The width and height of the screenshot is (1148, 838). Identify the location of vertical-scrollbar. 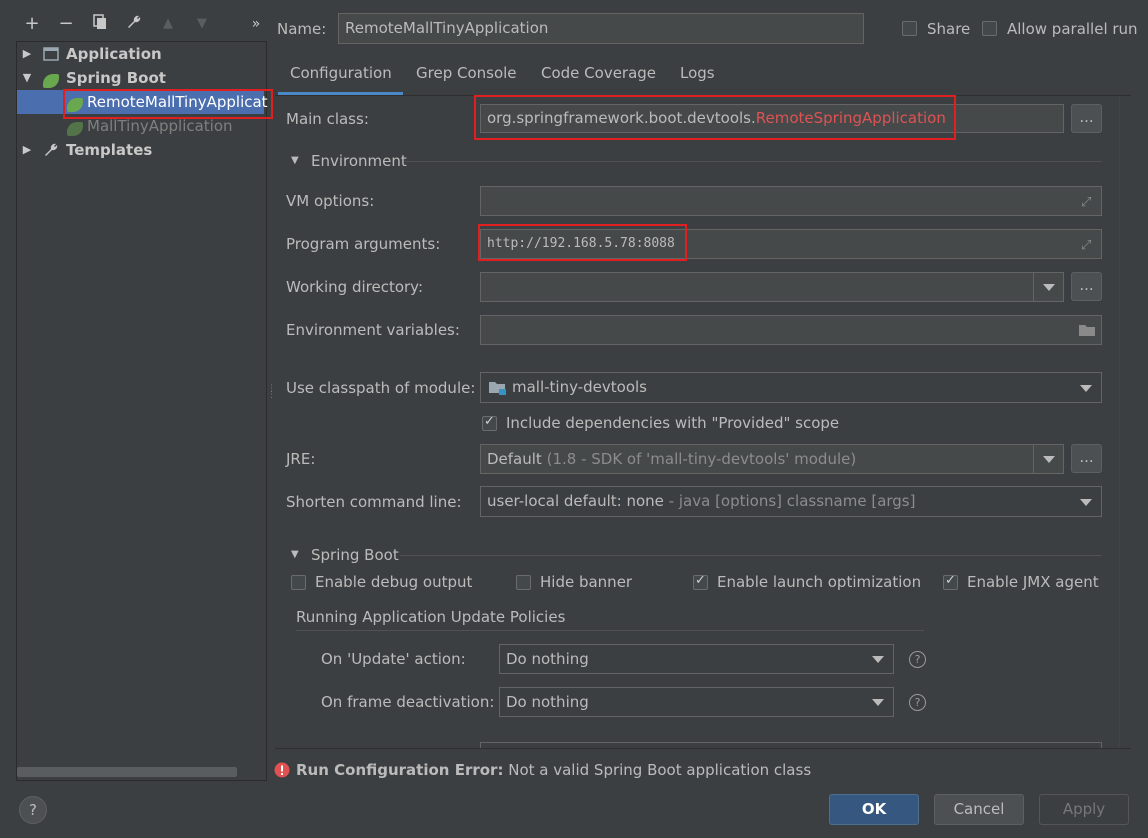
(1125, 421).